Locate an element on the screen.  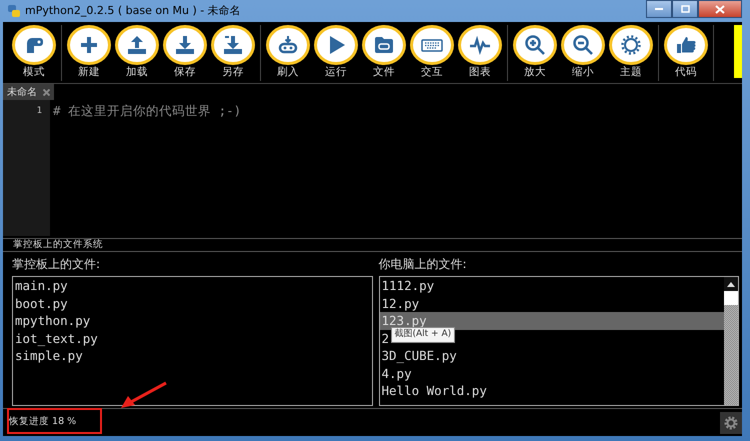
scrollbar is located at coordinates (731, 341).